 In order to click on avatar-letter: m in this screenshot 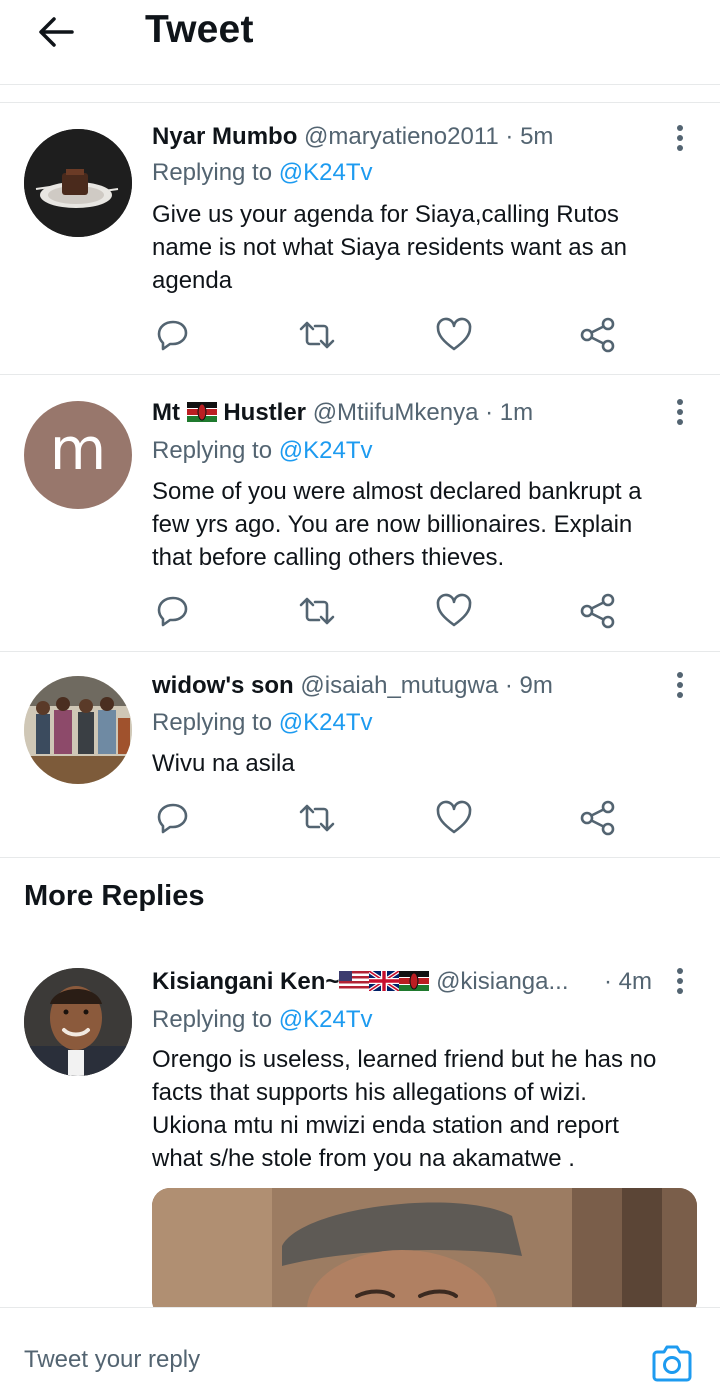, I will do `click(78, 449)`.